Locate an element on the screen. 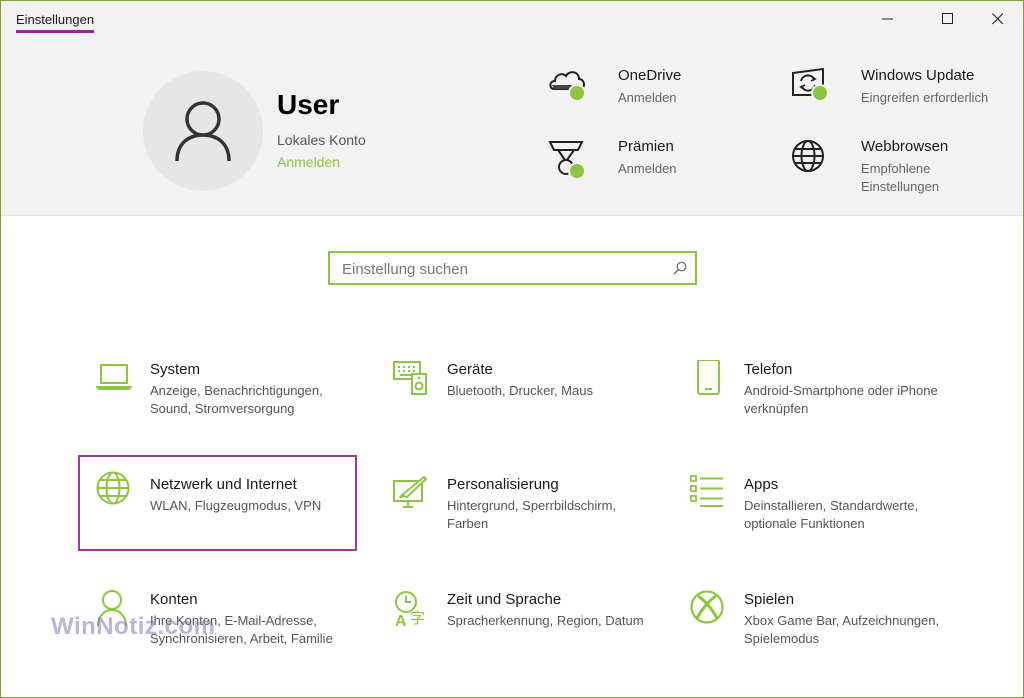 Image resolution: width=1024 pixels, height=698 pixels. quick-link-onedrive: OneDrive Anmelden is located at coordinates (648, 92).